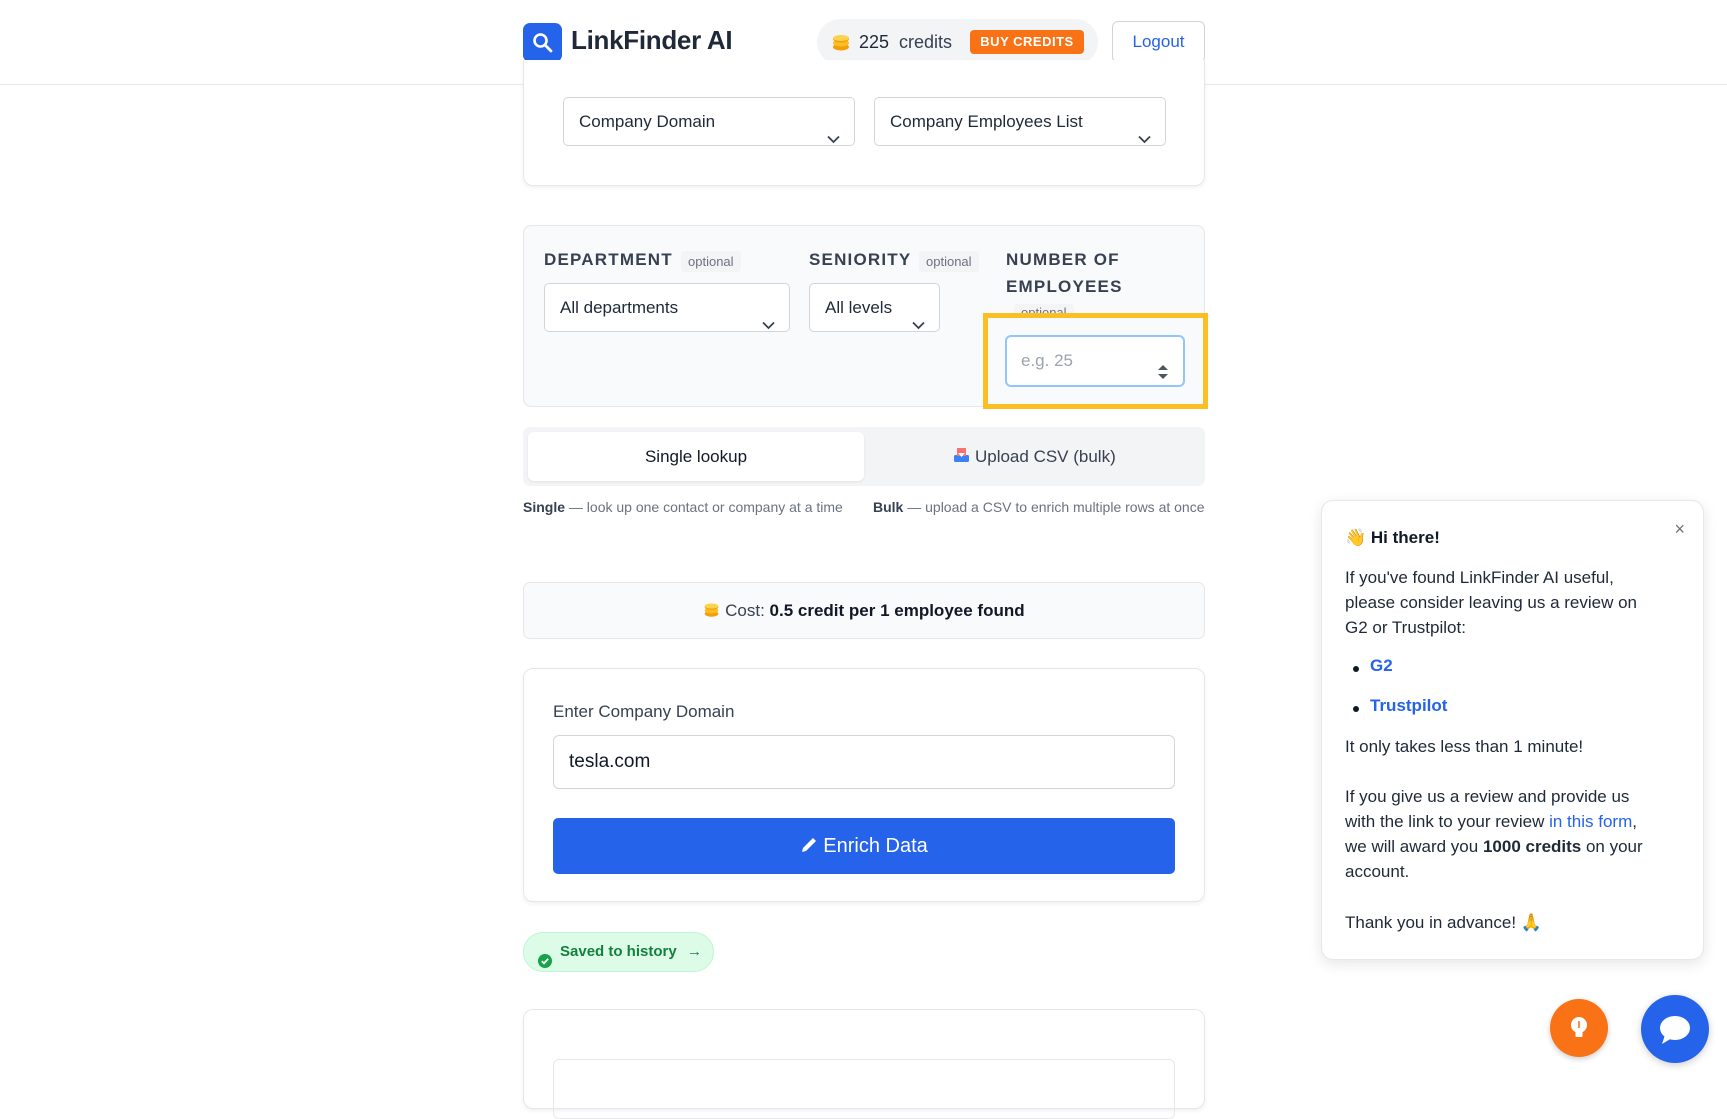 The image size is (1727, 1119). I want to click on lightbulb-button, so click(1579, 1028).